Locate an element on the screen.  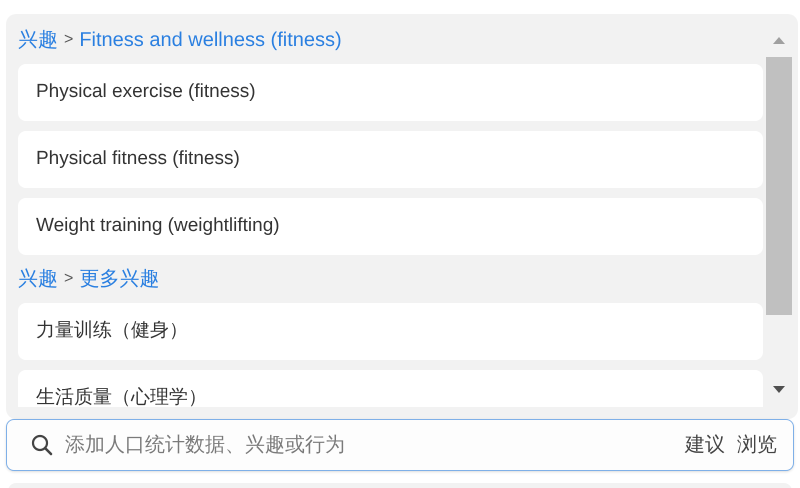
result-item: Physical exercise (fitness) is located at coordinates (390, 92).